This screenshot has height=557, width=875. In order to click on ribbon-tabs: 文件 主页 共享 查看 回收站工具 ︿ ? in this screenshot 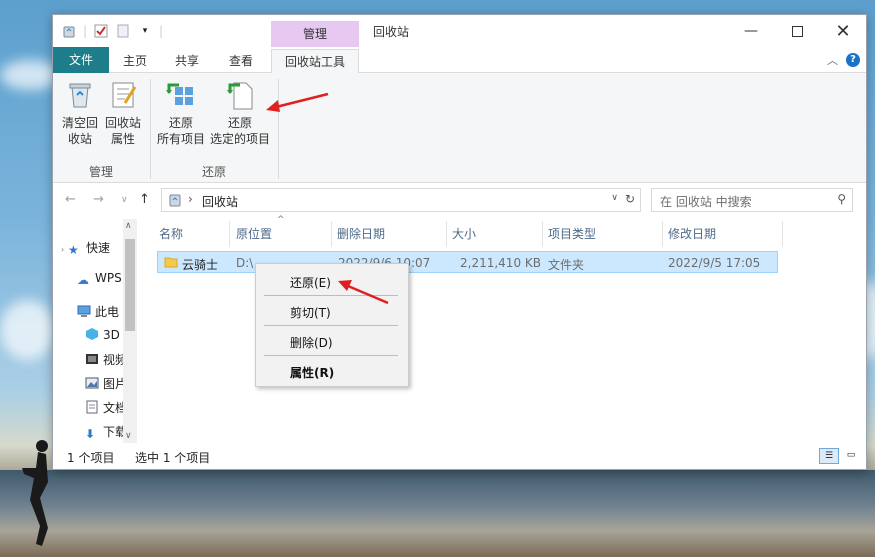, I will do `click(459, 60)`.